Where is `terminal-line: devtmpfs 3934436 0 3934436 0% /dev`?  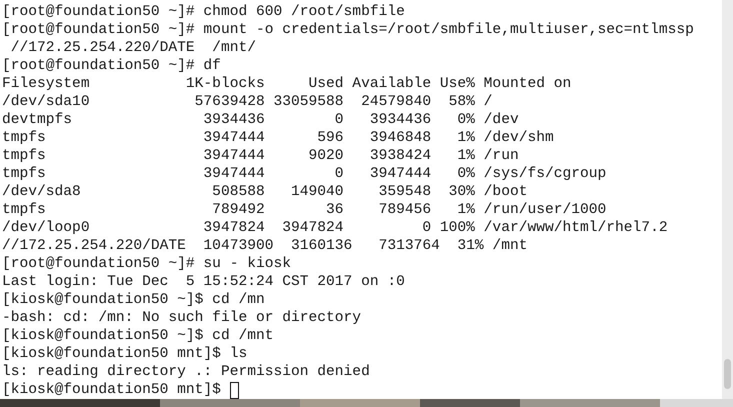
terminal-line: devtmpfs 3934436 0 3934436 0% /dev is located at coordinates (261, 120).